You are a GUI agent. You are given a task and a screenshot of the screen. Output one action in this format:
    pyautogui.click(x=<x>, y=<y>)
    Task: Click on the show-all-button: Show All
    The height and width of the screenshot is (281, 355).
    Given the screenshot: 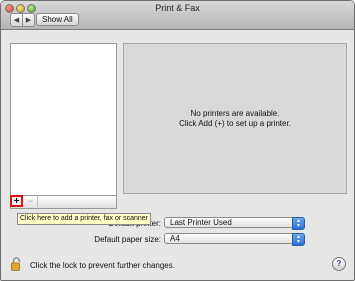 What is the action you would take?
    pyautogui.click(x=57, y=19)
    